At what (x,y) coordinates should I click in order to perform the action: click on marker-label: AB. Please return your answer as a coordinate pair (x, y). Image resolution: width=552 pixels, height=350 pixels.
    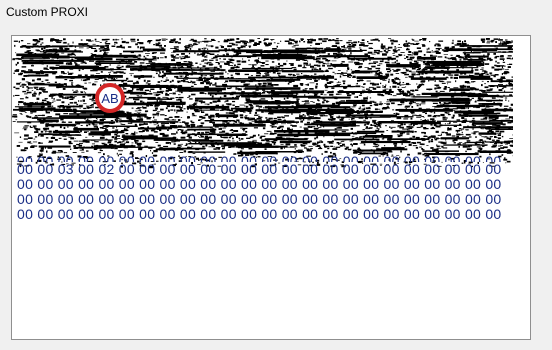
    Looking at the image, I should click on (110, 98).